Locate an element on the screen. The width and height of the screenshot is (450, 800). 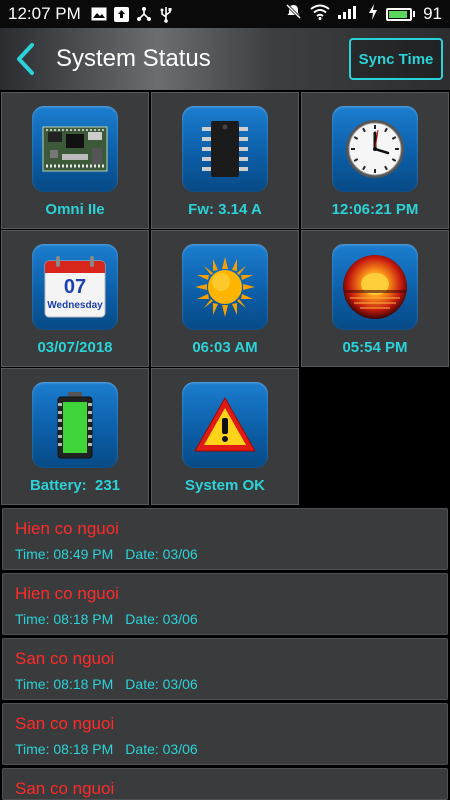
mute-icon is located at coordinates (293, 14).